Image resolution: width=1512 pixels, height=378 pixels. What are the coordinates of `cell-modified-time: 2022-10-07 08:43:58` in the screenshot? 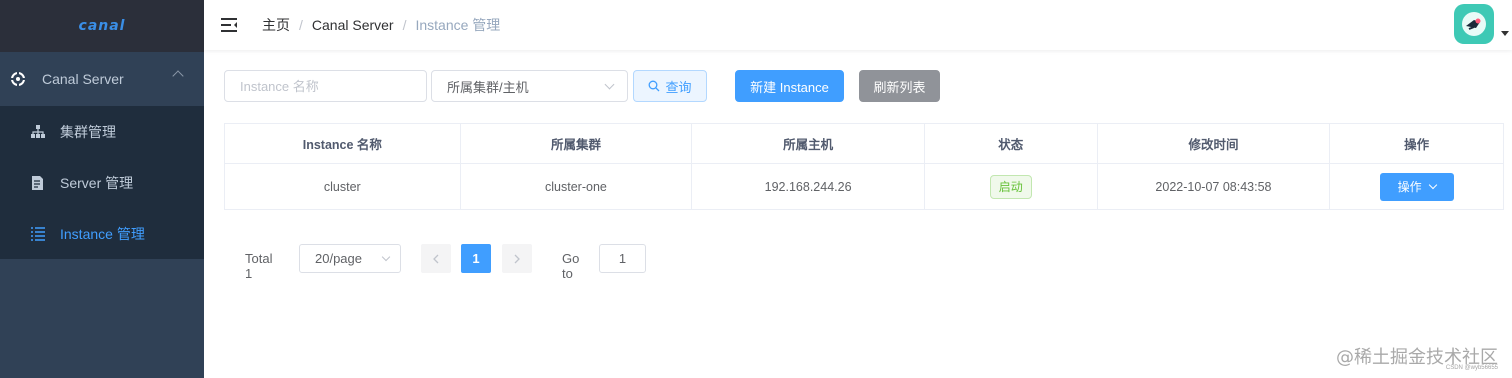 It's located at (1214, 186).